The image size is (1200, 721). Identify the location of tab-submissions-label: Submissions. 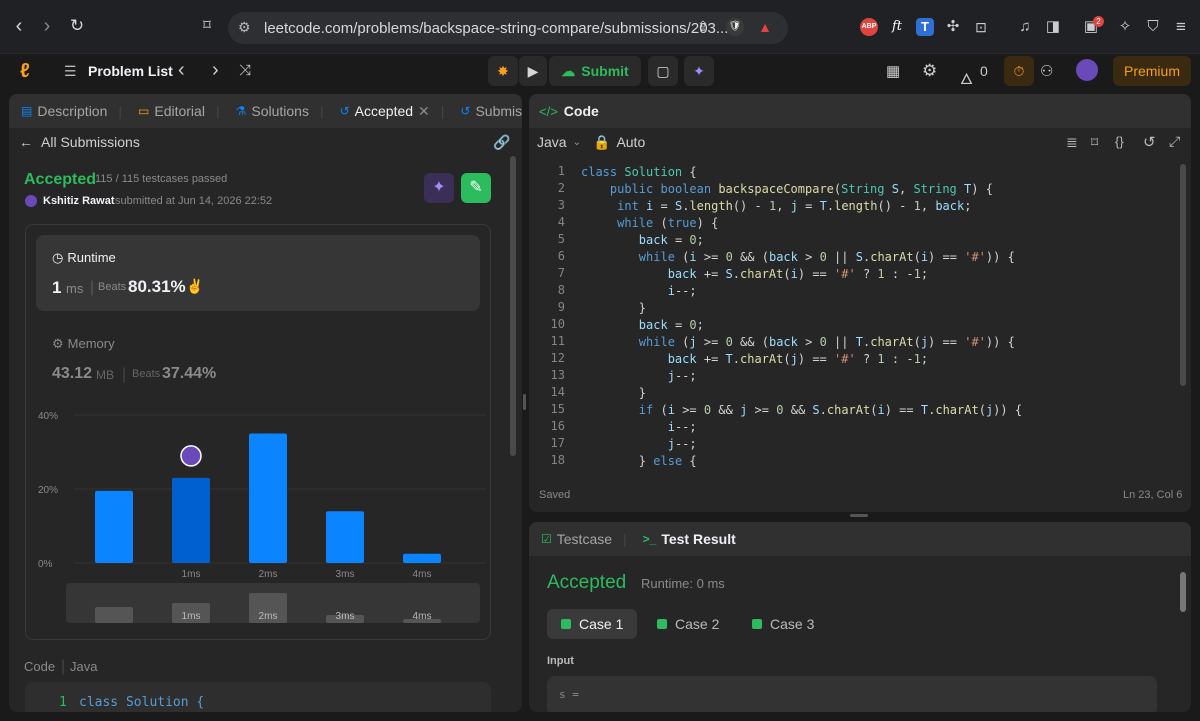
(498, 111).